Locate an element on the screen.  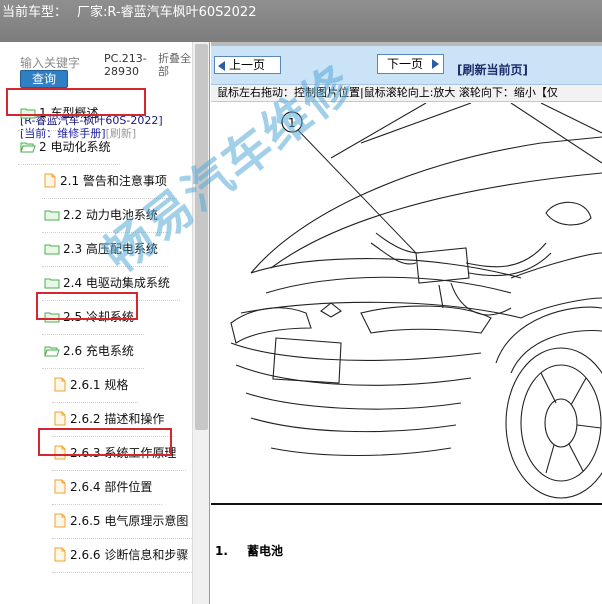
tree-item: 2.6.1 规格 is located at coordinates (95, 387).